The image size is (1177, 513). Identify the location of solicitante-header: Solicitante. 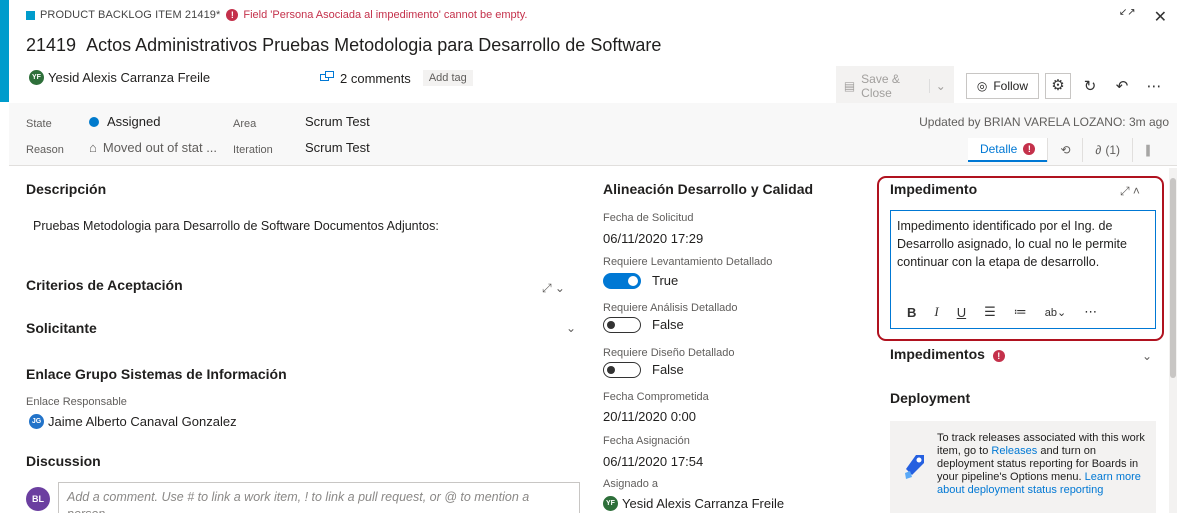
(61, 328).